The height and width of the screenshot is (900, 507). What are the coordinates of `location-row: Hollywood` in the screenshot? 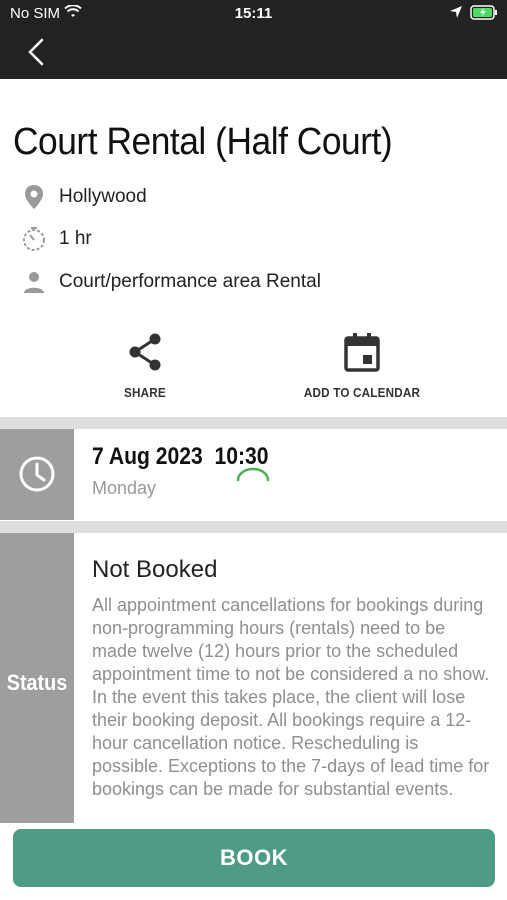 It's located at (83, 197).